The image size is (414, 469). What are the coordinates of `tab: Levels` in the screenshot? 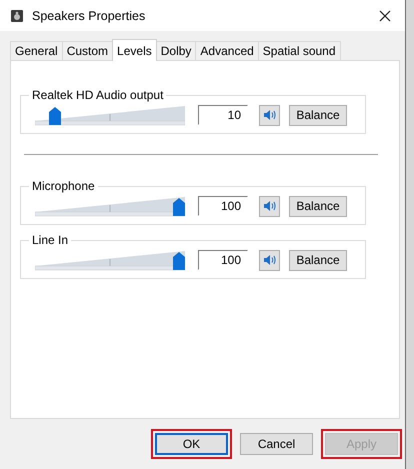 It's located at (134, 50).